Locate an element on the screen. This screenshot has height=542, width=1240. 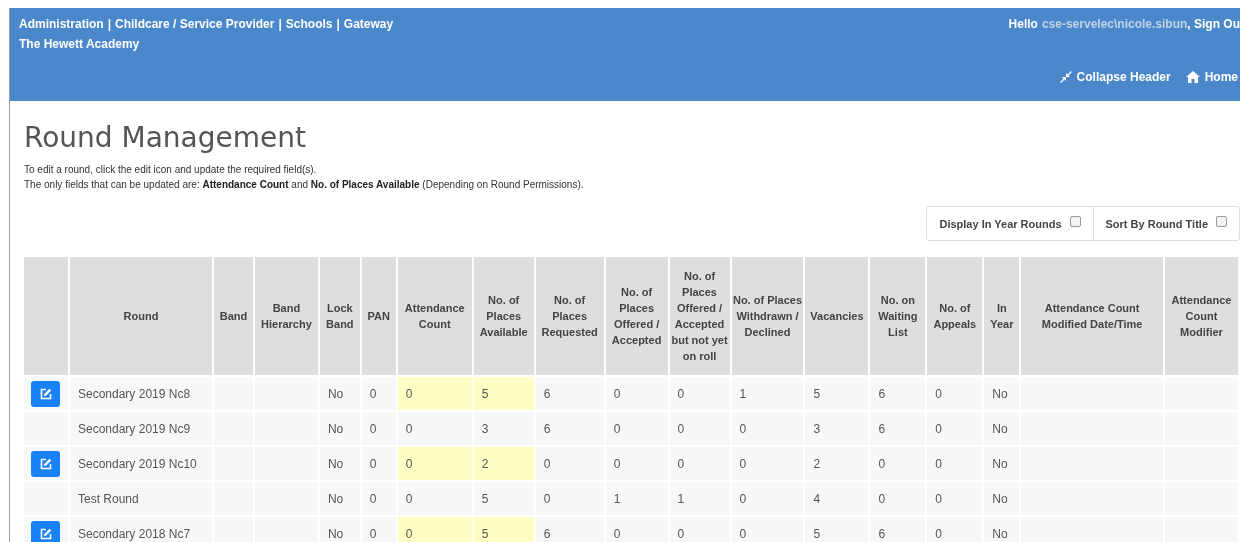
page-title: Round Management is located at coordinates (165, 137).